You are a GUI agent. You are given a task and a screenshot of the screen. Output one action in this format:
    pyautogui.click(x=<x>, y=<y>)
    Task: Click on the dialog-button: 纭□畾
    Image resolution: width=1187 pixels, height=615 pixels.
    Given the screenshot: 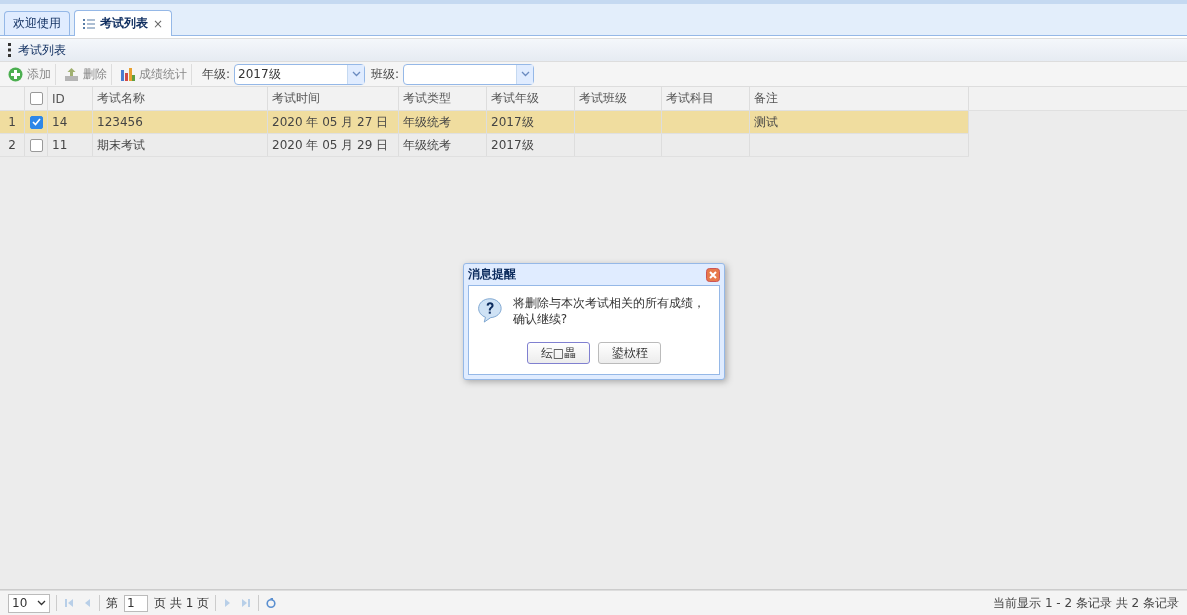 What is the action you would take?
    pyautogui.click(x=558, y=353)
    